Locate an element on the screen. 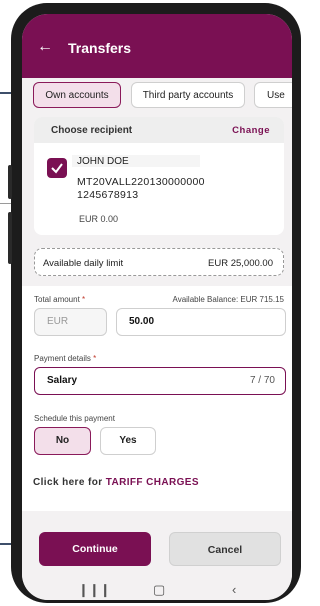 This screenshot has height=606, width=320. recipient-balance: EUR 0.00 is located at coordinates (99, 219).